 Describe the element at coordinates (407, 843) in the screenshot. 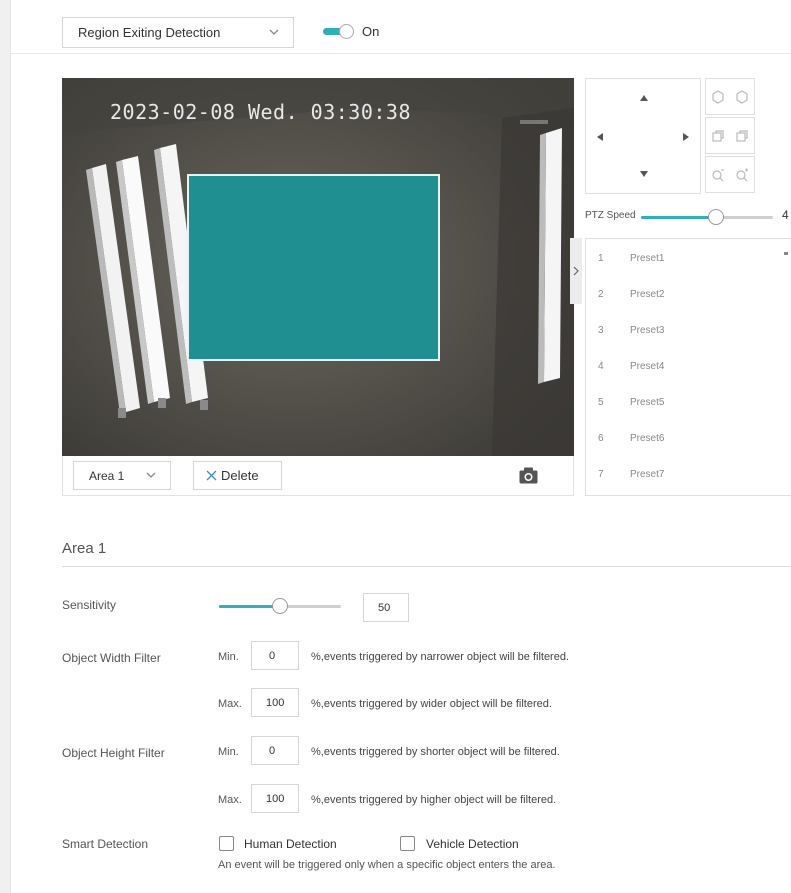

I see `vehicle-detection-checkbox` at that location.